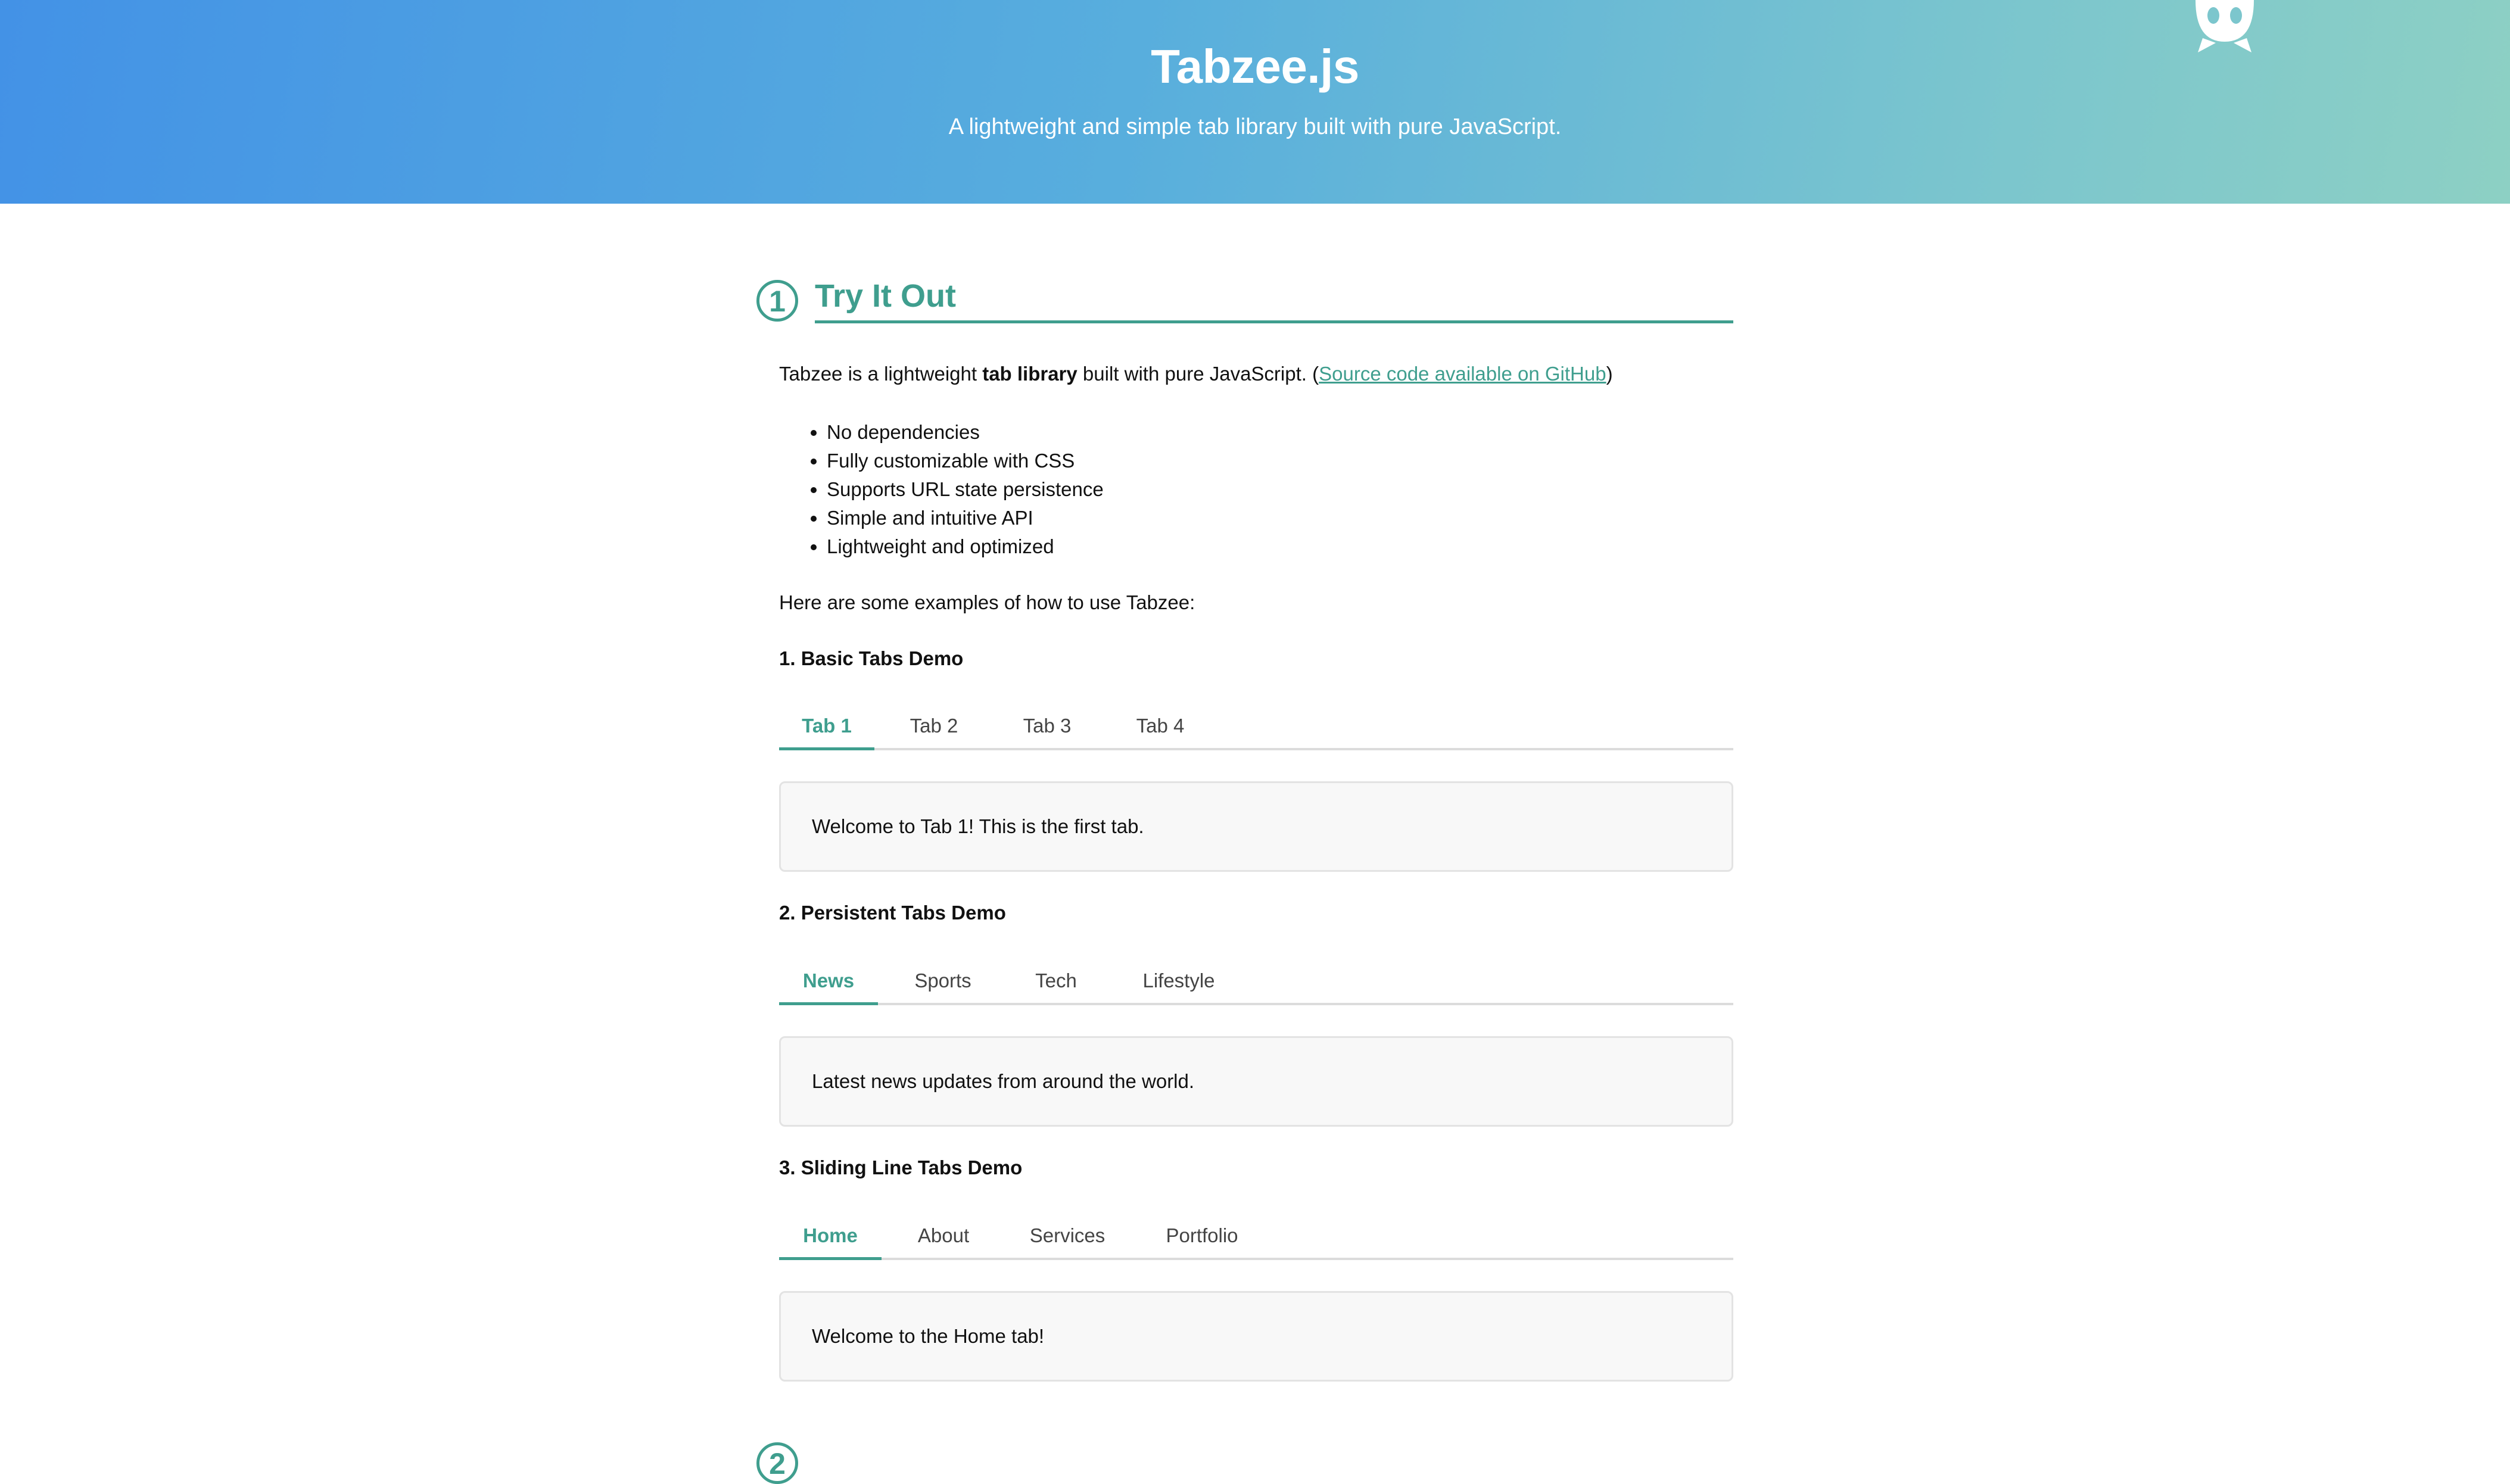 This screenshot has height=1484, width=2510. What do you see at coordinates (1256, 983) in the screenshot?
I see `tabbar-persistent: News Sports Tech Lifestyle` at bounding box center [1256, 983].